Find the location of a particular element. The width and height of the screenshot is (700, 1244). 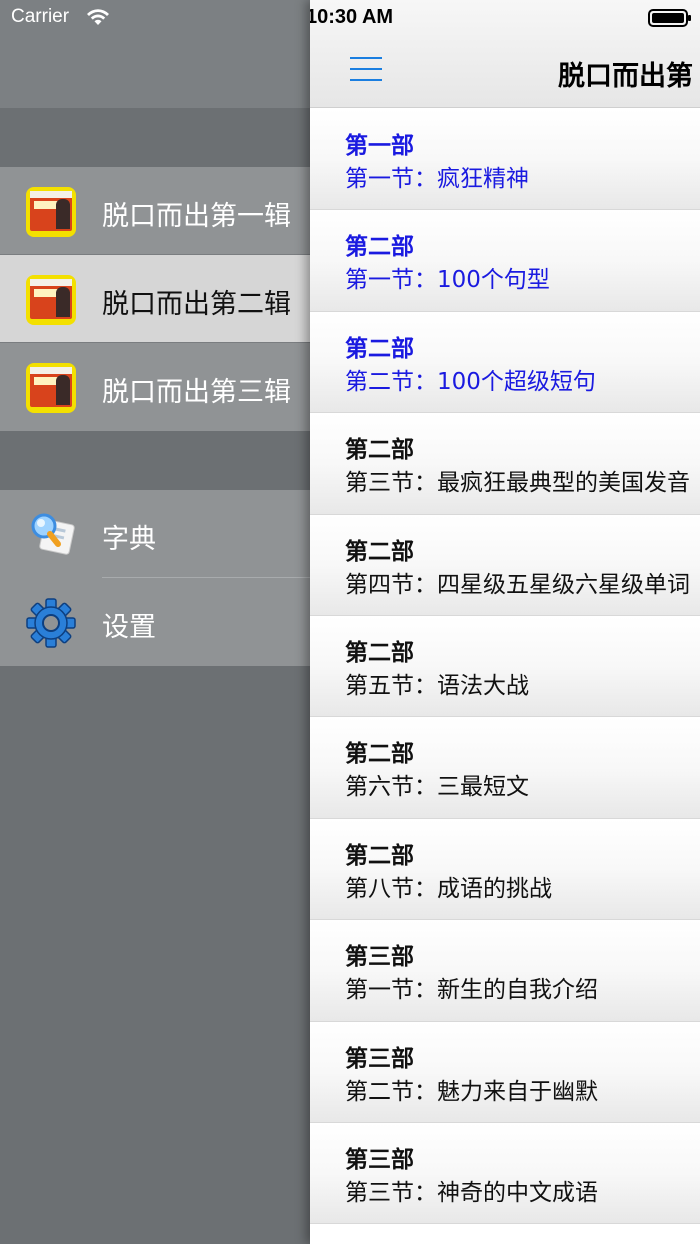

lesson-section: 第二节：100个超级短句 is located at coordinates (470, 381).